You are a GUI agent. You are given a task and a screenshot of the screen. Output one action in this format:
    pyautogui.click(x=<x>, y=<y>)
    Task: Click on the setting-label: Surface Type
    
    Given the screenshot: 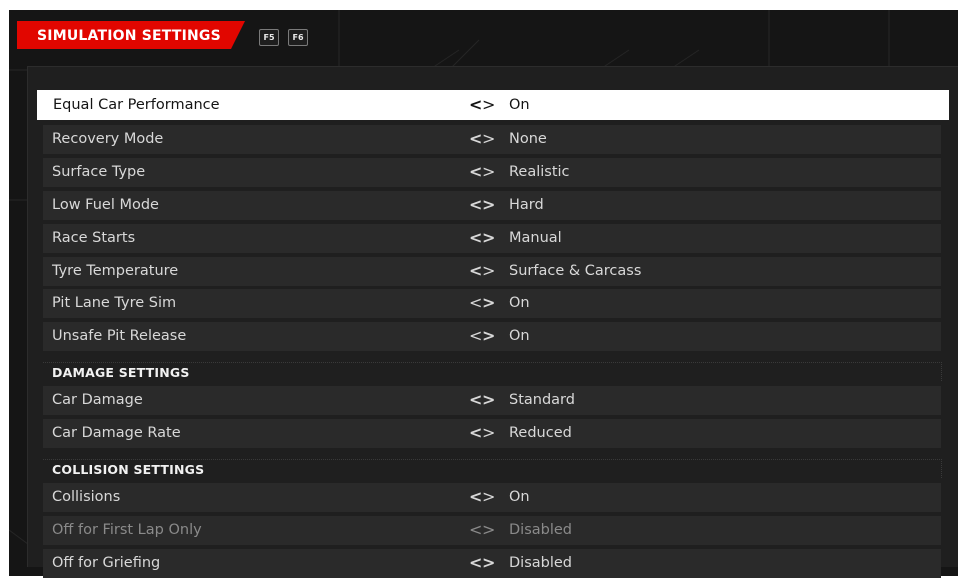 What is the action you would take?
    pyautogui.click(x=99, y=172)
    